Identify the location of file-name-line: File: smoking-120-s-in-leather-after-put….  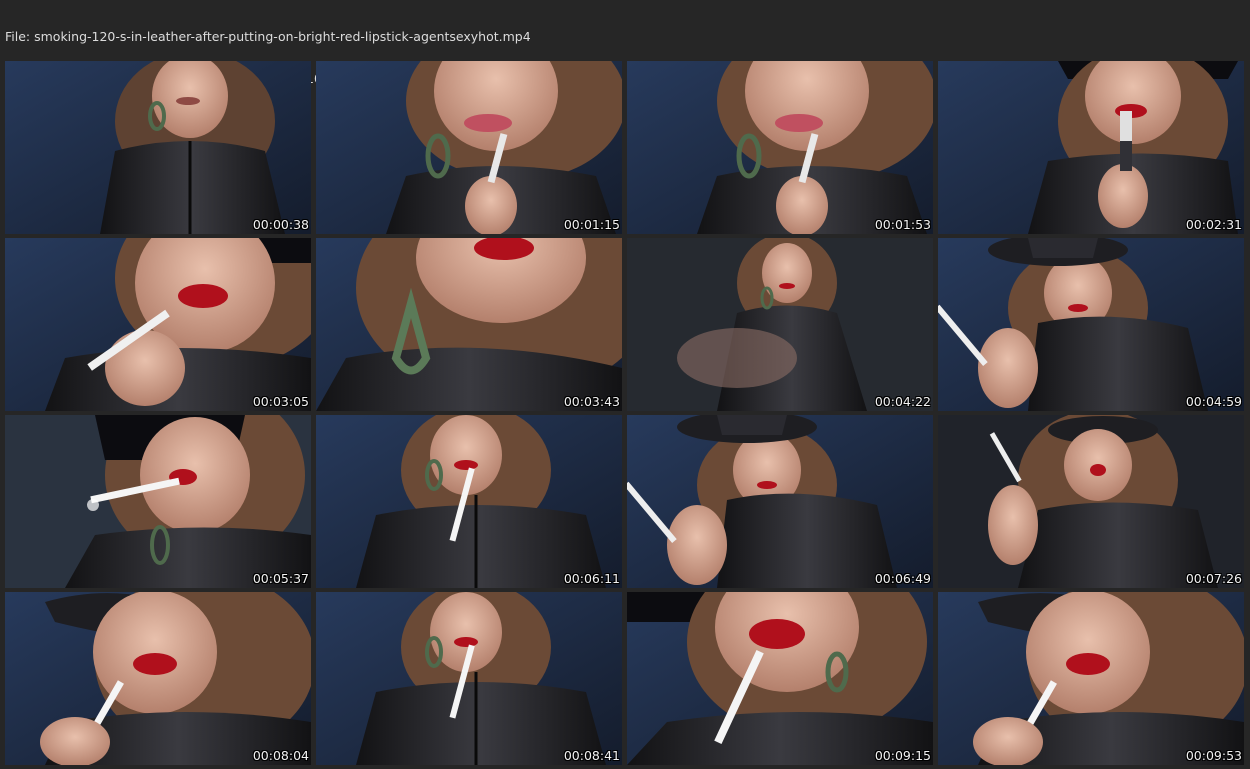
(268, 36).